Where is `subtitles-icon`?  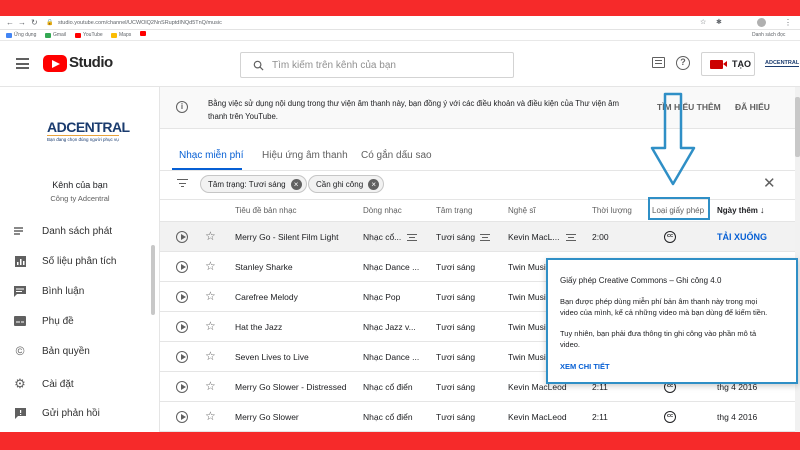 subtitles-icon is located at coordinates (20, 321).